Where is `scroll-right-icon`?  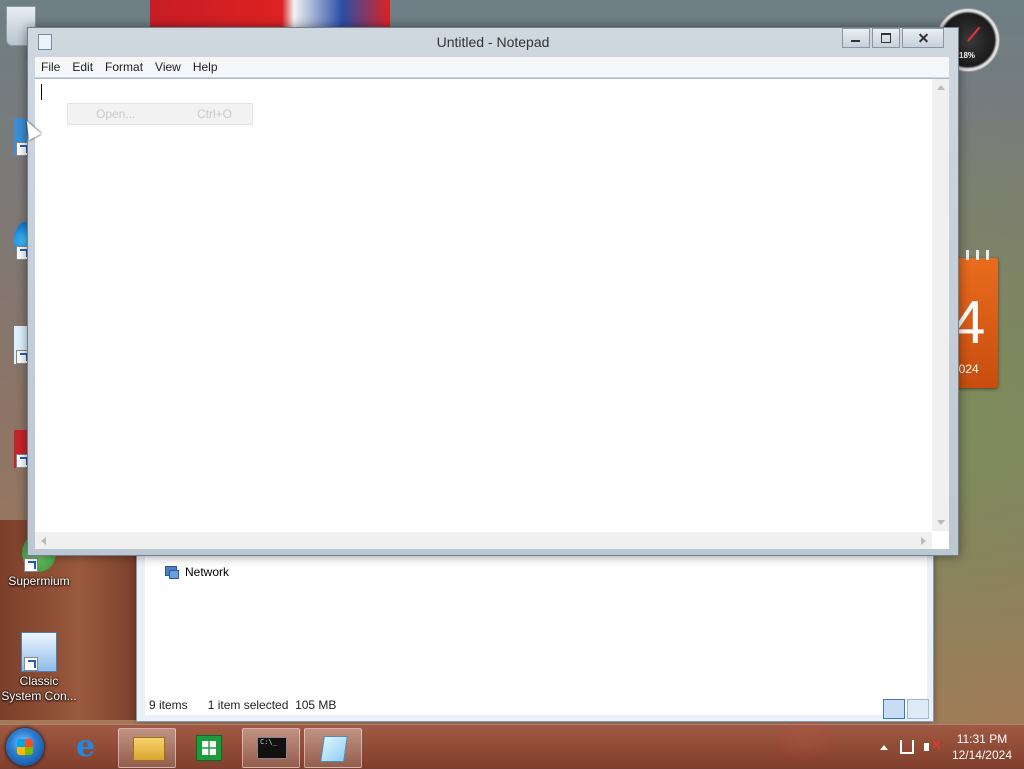
scroll-right-icon is located at coordinates (923, 541).